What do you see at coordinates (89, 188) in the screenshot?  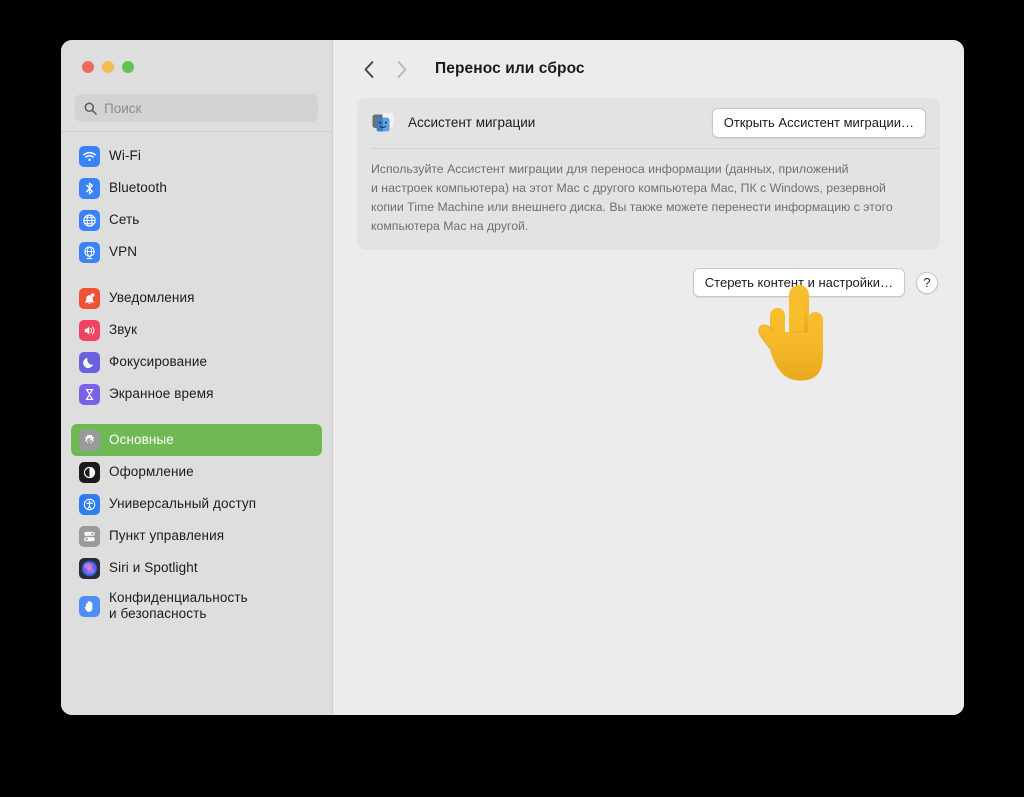 I see `bluetooth-icon` at bounding box center [89, 188].